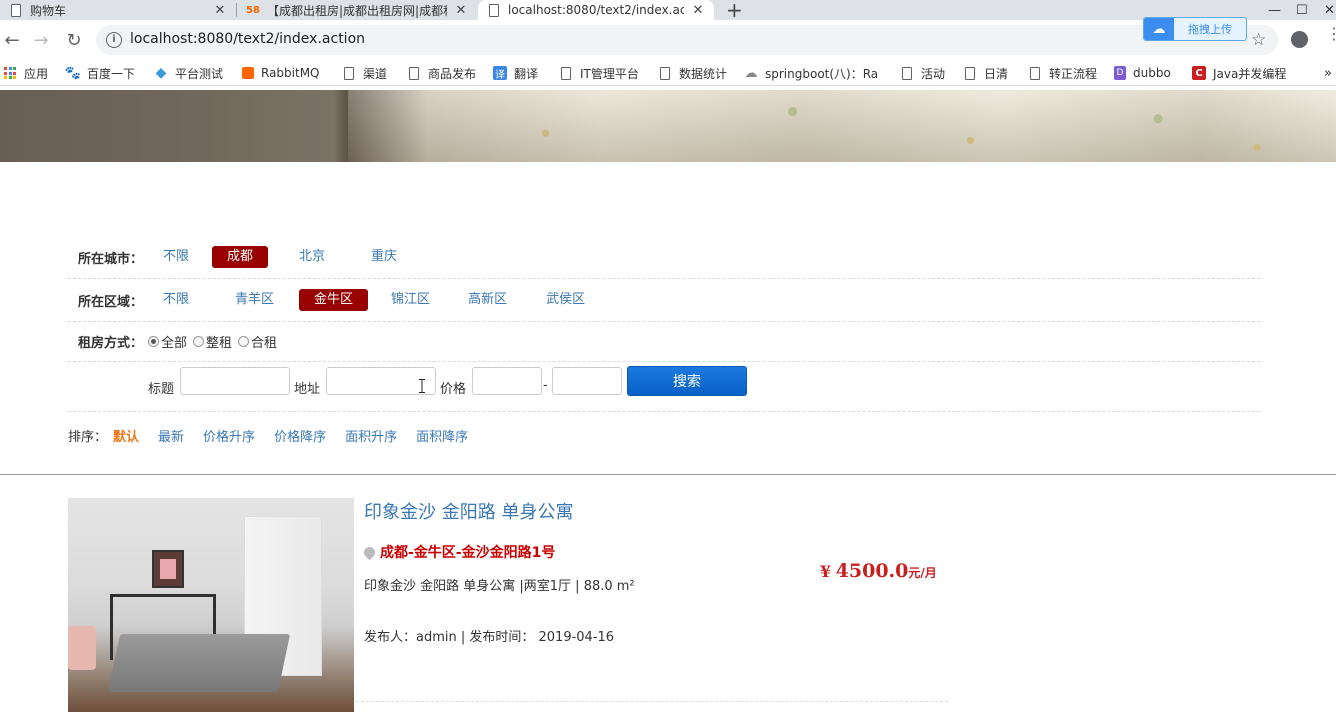 This screenshot has height=712, width=1336. What do you see at coordinates (1195, 29) in the screenshot?
I see `baidu-upload-widget: ☁ 拖拽上传` at bounding box center [1195, 29].